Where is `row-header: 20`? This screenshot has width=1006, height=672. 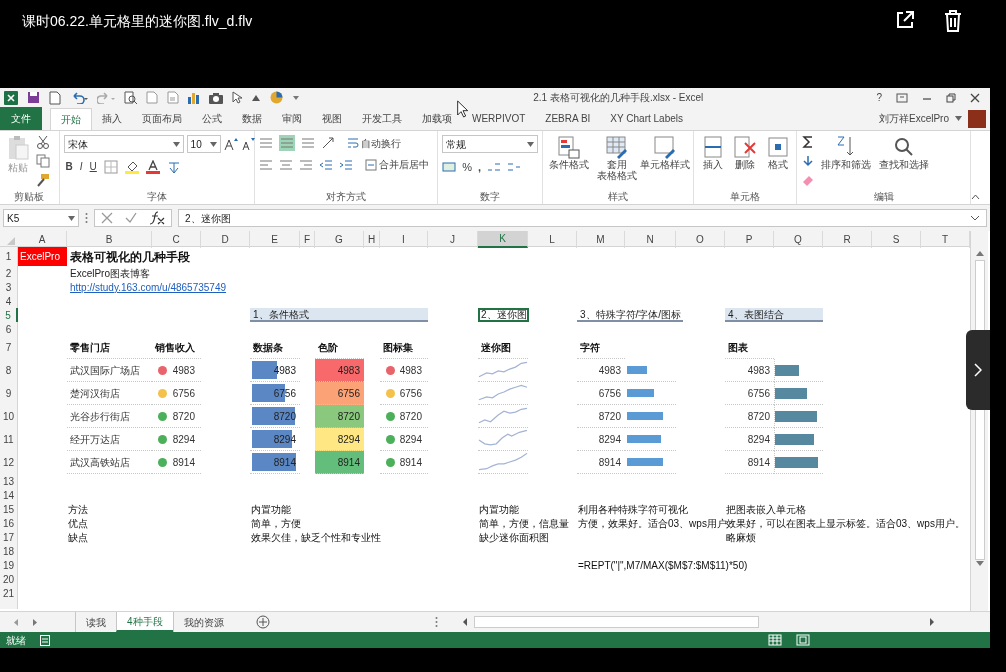 row-header: 20 is located at coordinates (9, 579).